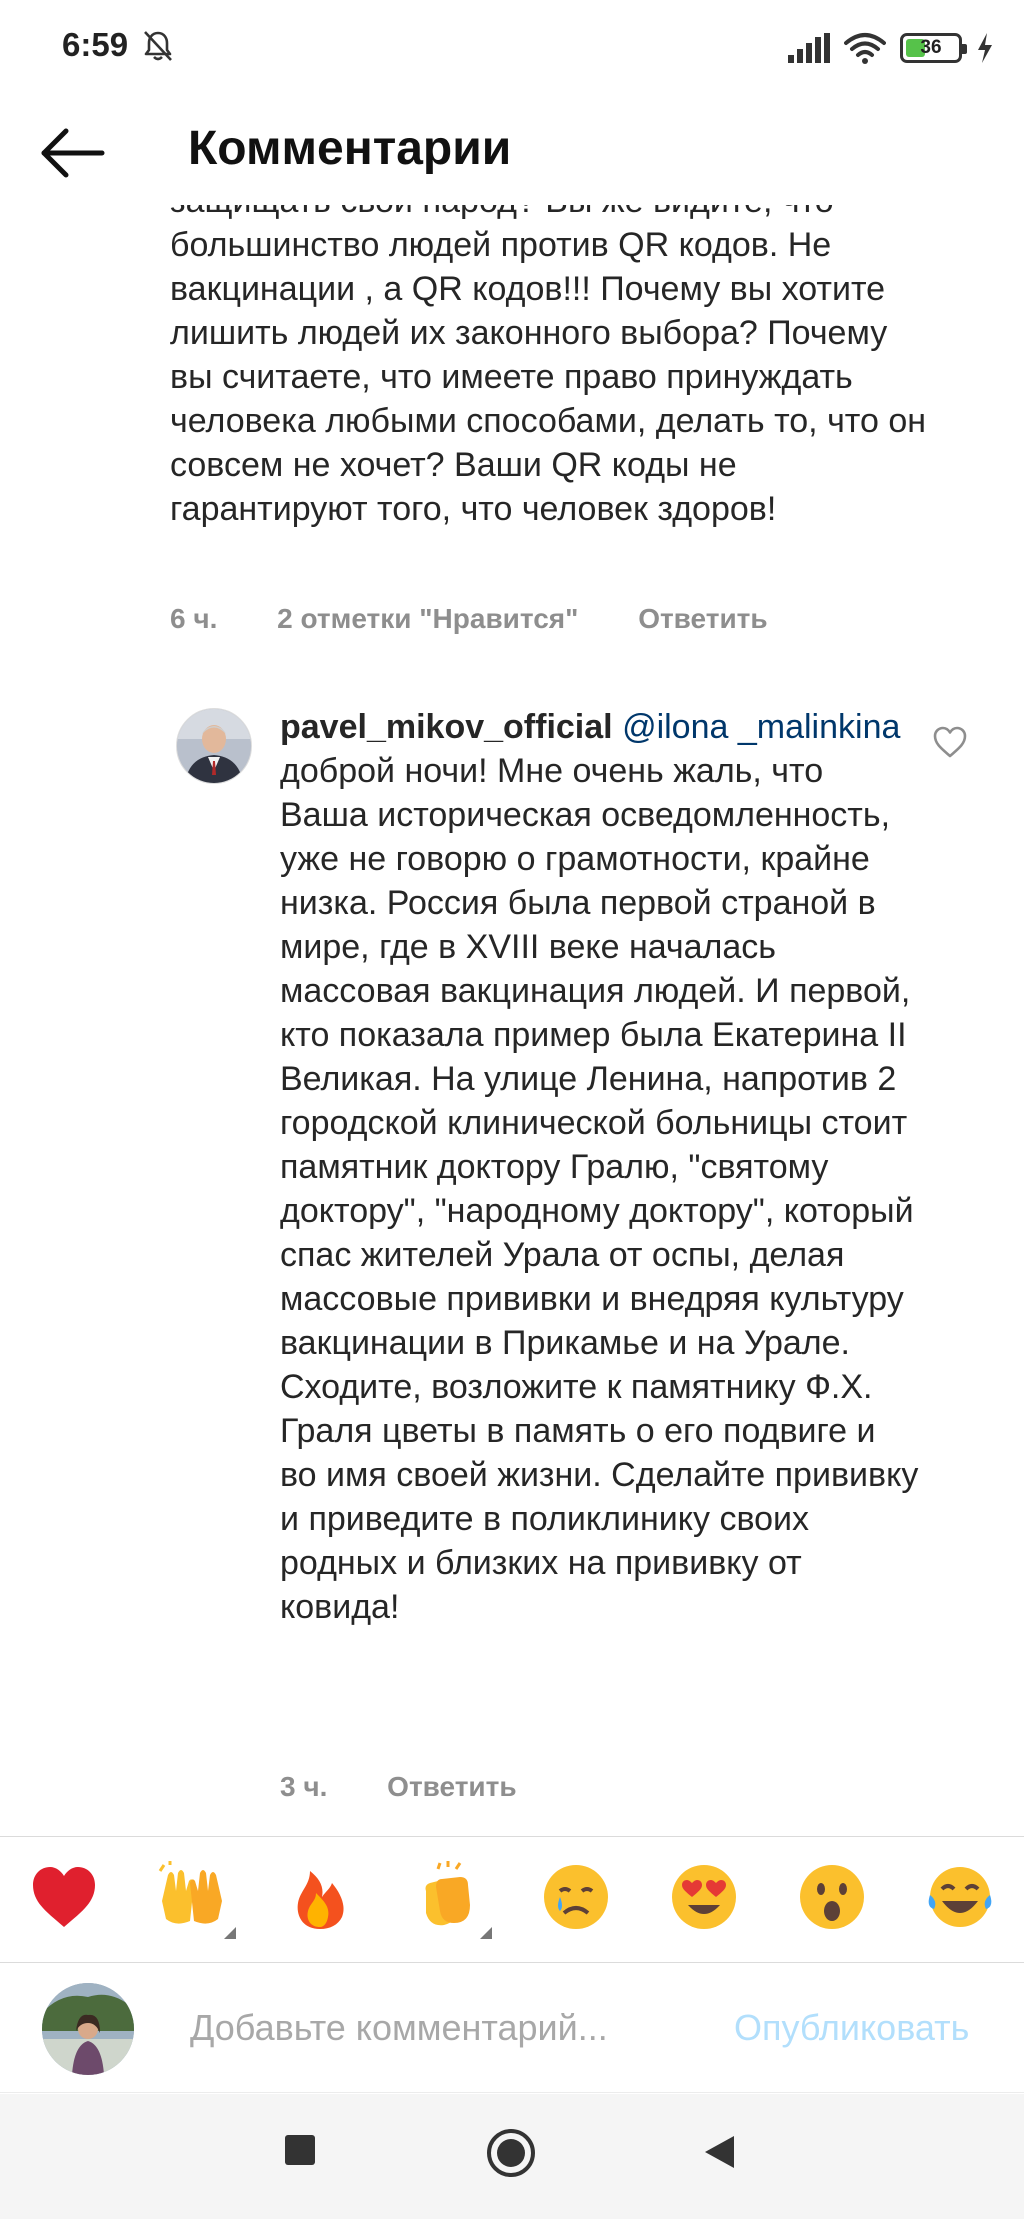  Describe the element at coordinates (985, 48) in the screenshot. I see `charging-icon` at that location.